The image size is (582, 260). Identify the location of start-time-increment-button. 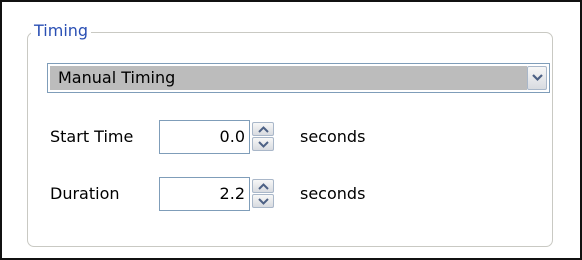
(263, 129).